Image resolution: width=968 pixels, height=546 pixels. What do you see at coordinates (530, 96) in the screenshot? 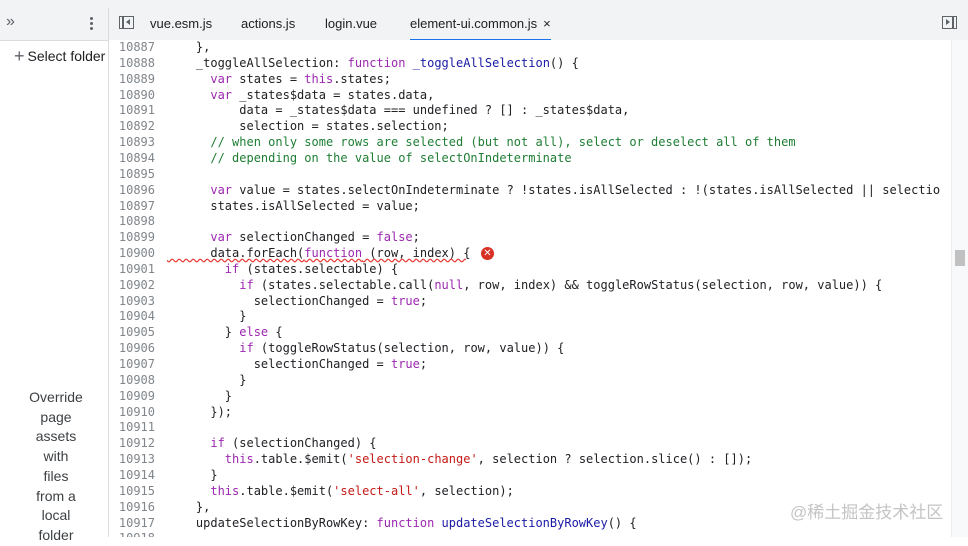
I see `code-line: 10890 var _states$data = states.data,` at bounding box center [530, 96].